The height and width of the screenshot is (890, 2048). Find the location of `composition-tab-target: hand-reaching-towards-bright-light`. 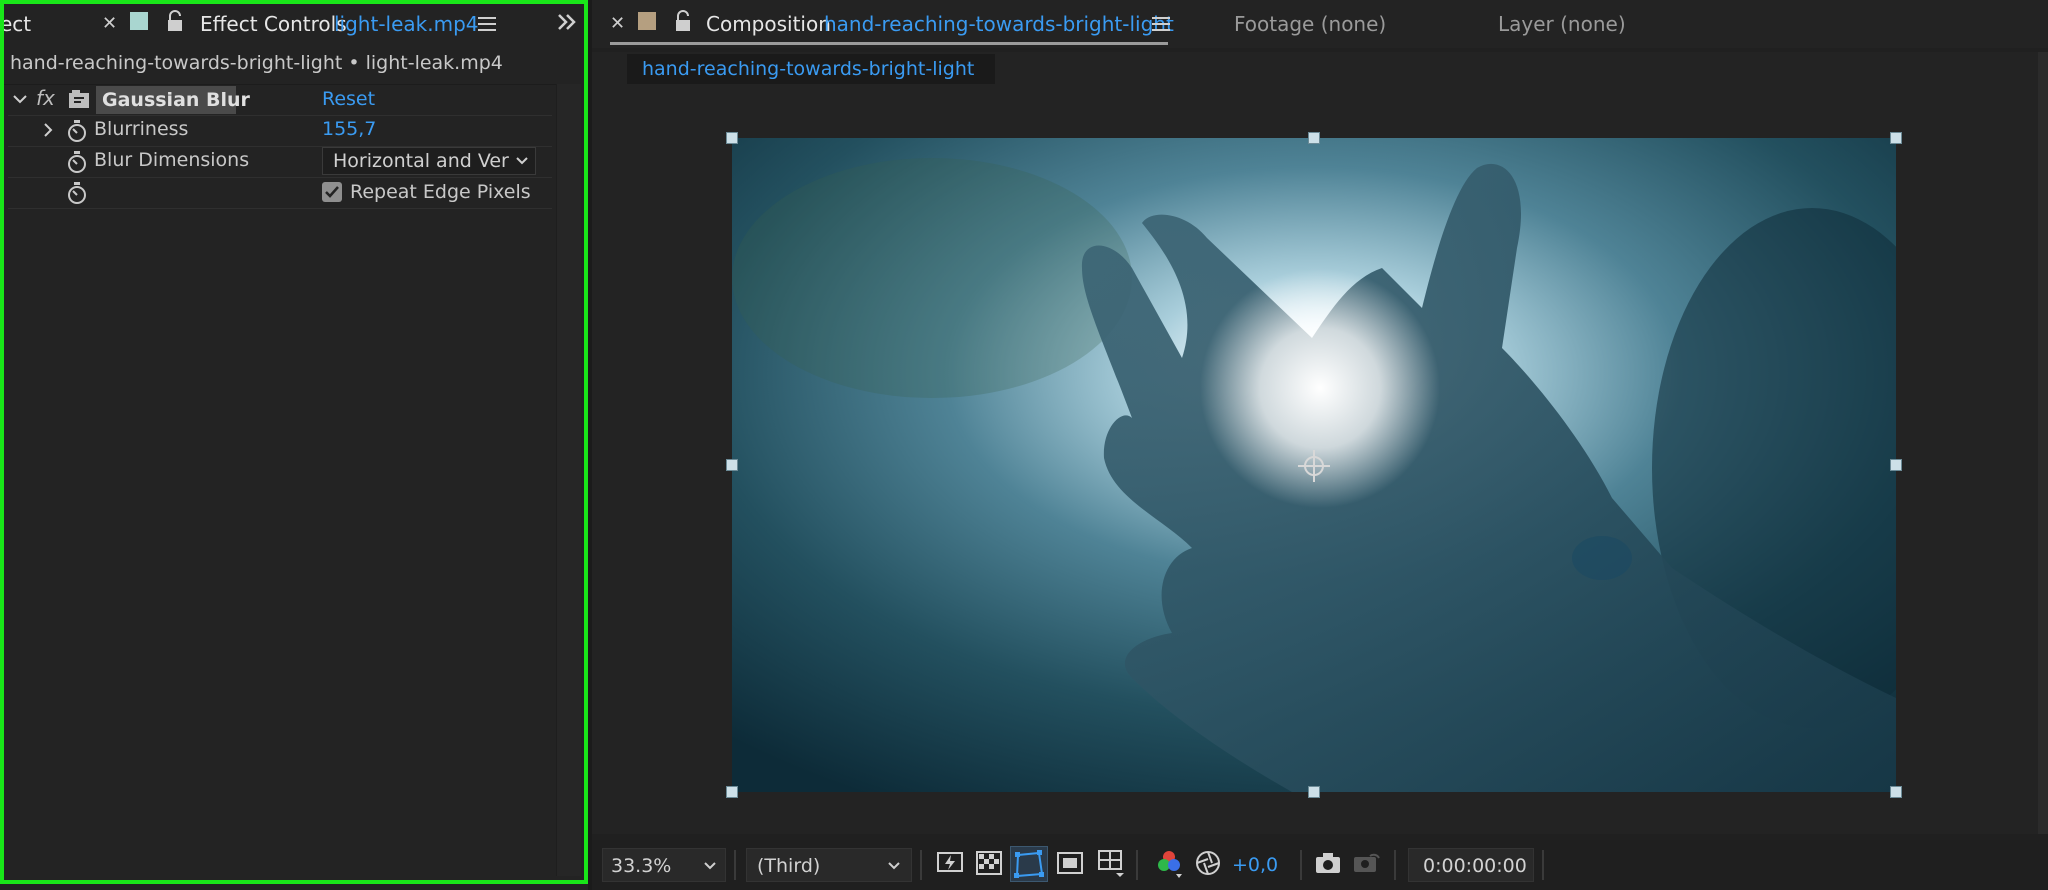

composition-tab-target: hand-reaching-towards-bright-light is located at coordinates (999, 24).